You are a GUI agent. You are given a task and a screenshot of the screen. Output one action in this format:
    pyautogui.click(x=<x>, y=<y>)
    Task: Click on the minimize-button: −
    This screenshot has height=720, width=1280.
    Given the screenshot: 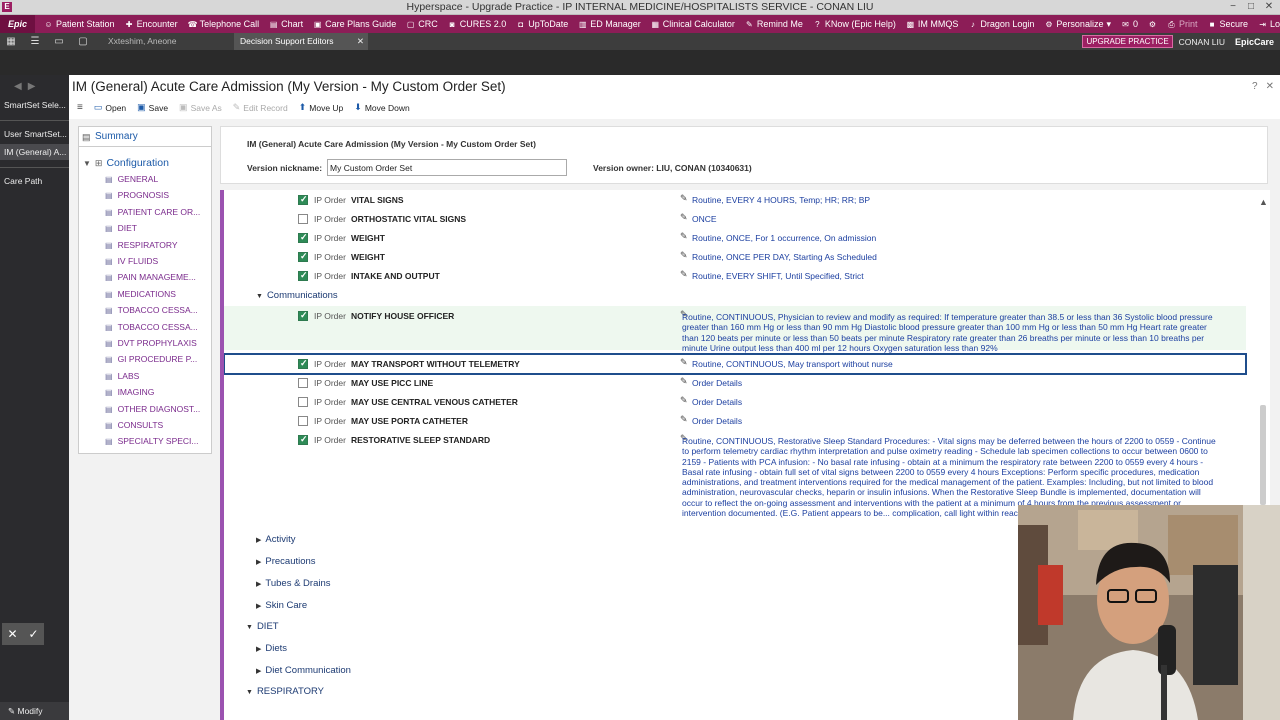 What is the action you would take?
    pyautogui.click(x=1233, y=7)
    